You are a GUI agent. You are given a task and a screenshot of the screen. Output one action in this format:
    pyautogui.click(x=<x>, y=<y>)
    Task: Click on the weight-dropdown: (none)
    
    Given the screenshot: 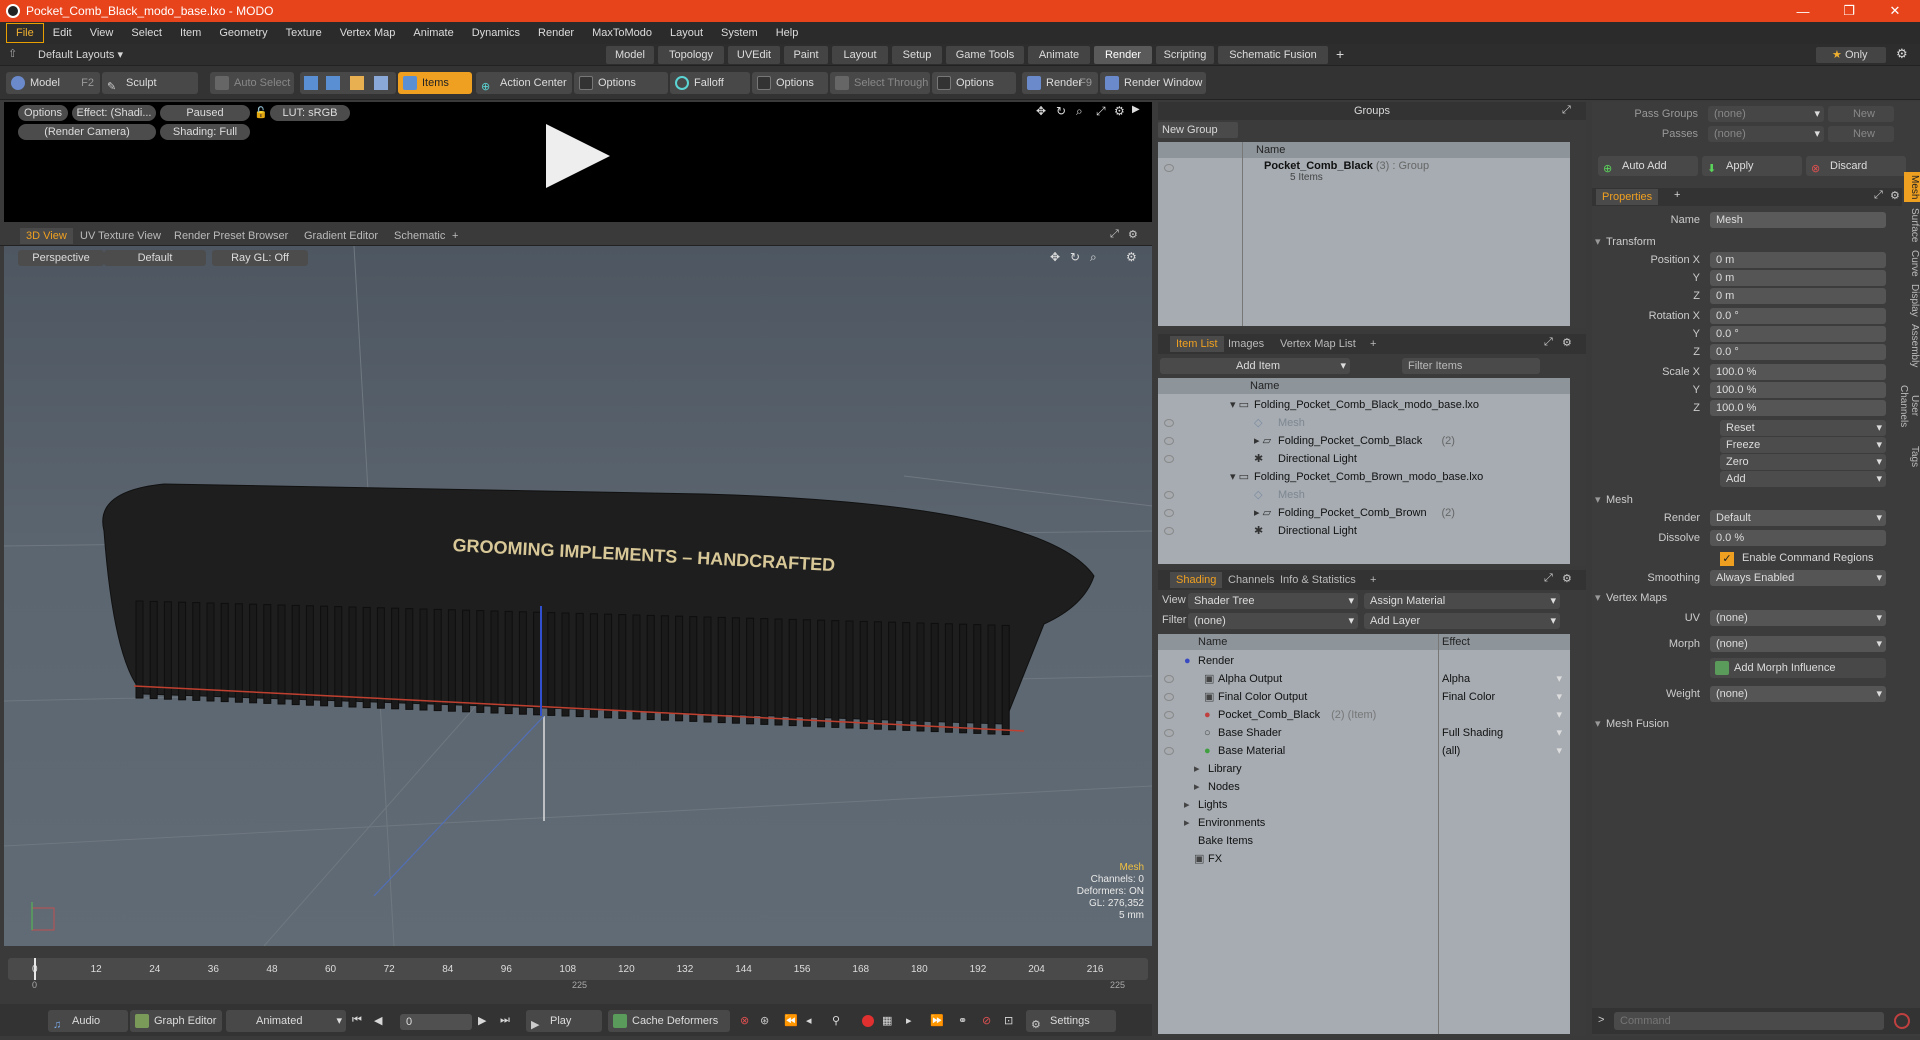 What is the action you would take?
    pyautogui.click(x=1798, y=694)
    